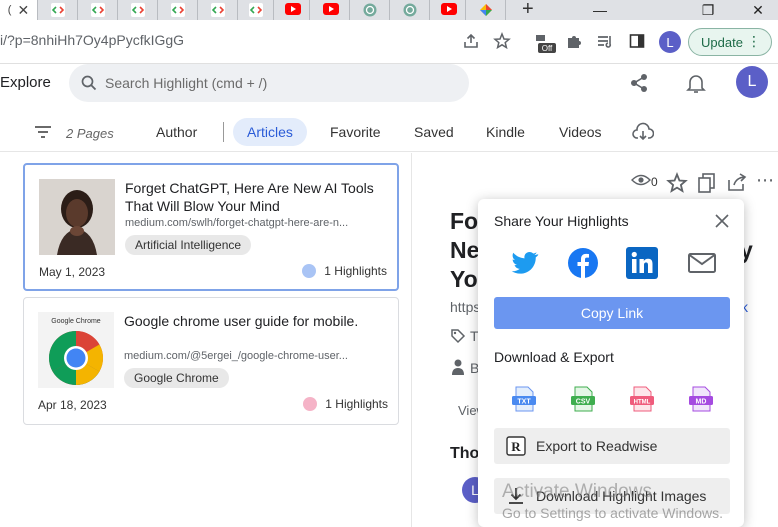 The width and height of the screenshot is (778, 527). I want to click on address-bar: i/?p=8nhiHh7Oy4pPycfkIGgG Off L Update ⋮, so click(389, 42).